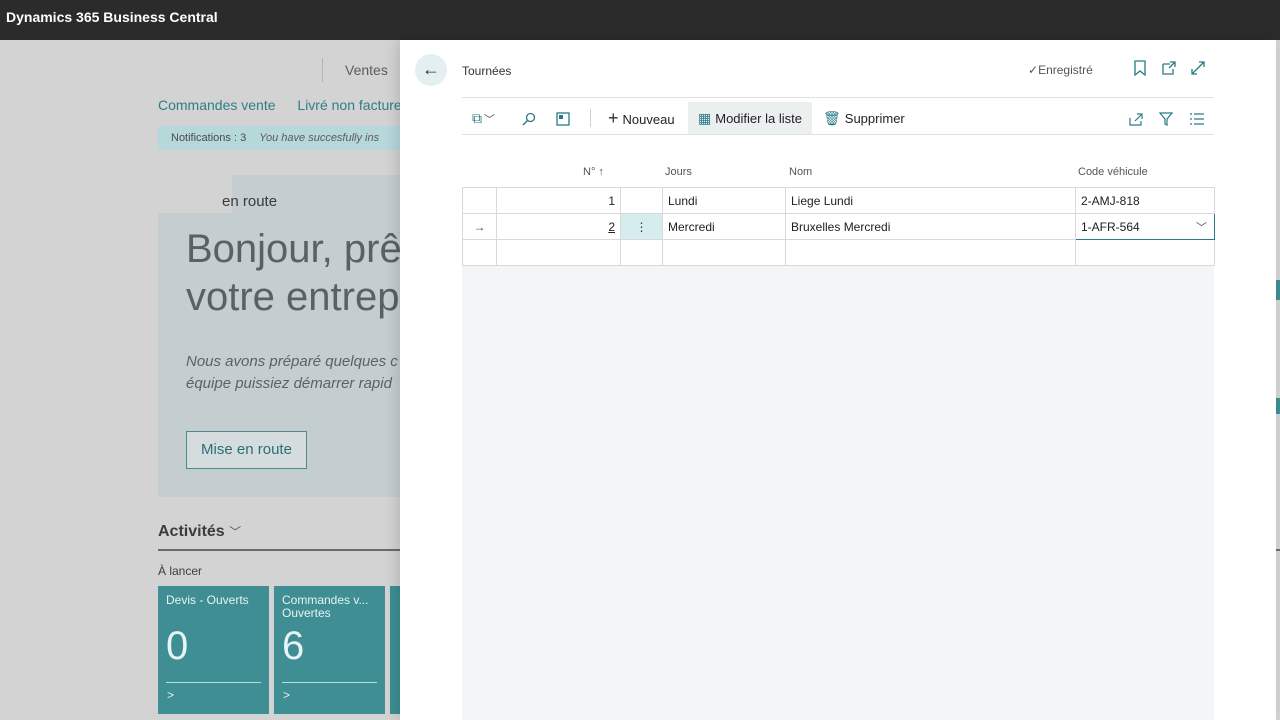 The image size is (1280, 720). What do you see at coordinates (1110, 226) in the screenshot?
I see `vehicule-value: 1-AFR-564` at bounding box center [1110, 226].